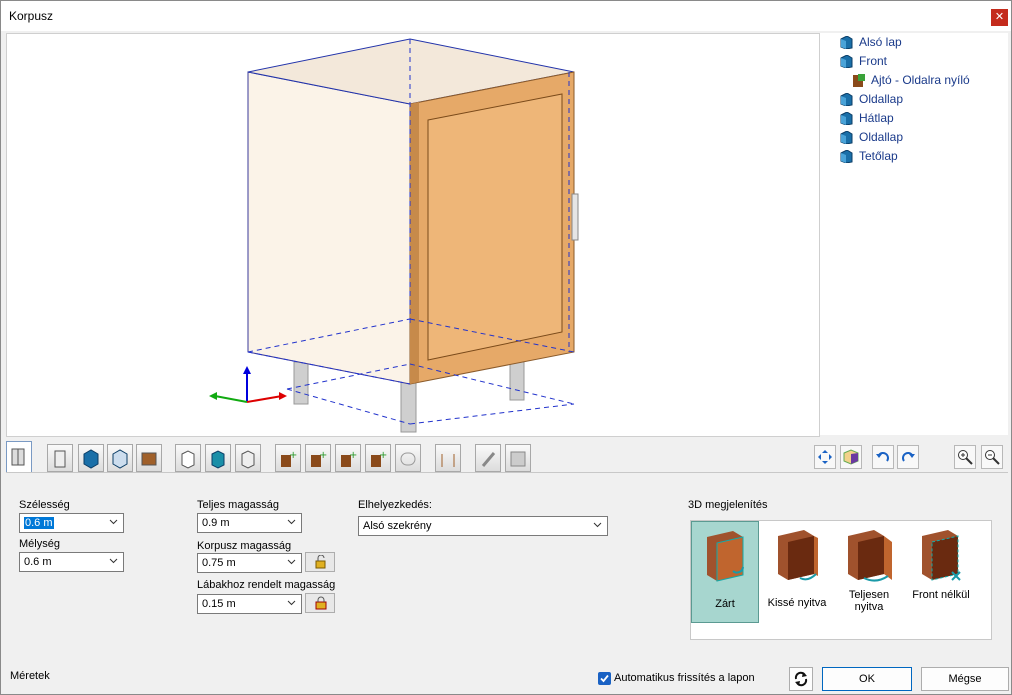  What do you see at coordinates (249, 563) in the screenshot?
I see `body-height-combobox: 0.75 m` at bounding box center [249, 563].